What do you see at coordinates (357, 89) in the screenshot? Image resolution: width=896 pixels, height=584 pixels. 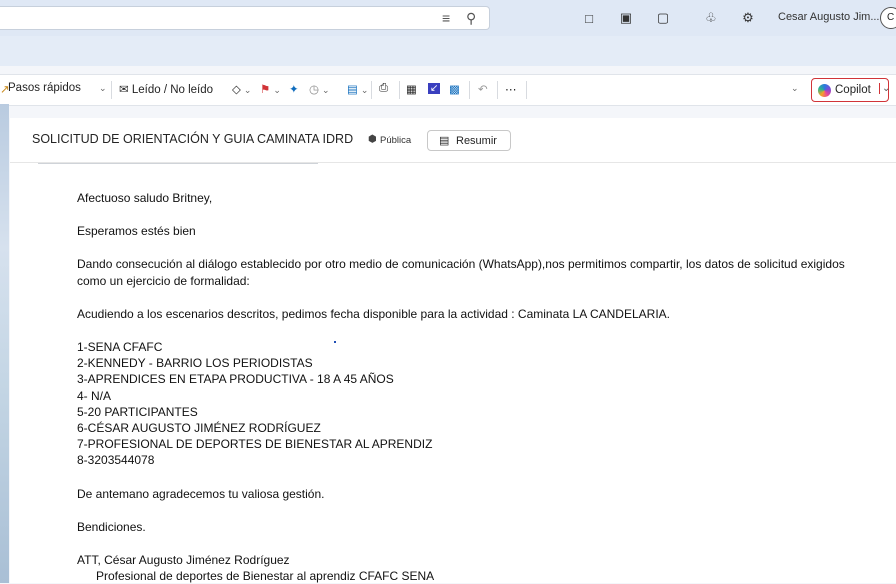 I see `move-icon: ▤ ⌄` at bounding box center [357, 89].